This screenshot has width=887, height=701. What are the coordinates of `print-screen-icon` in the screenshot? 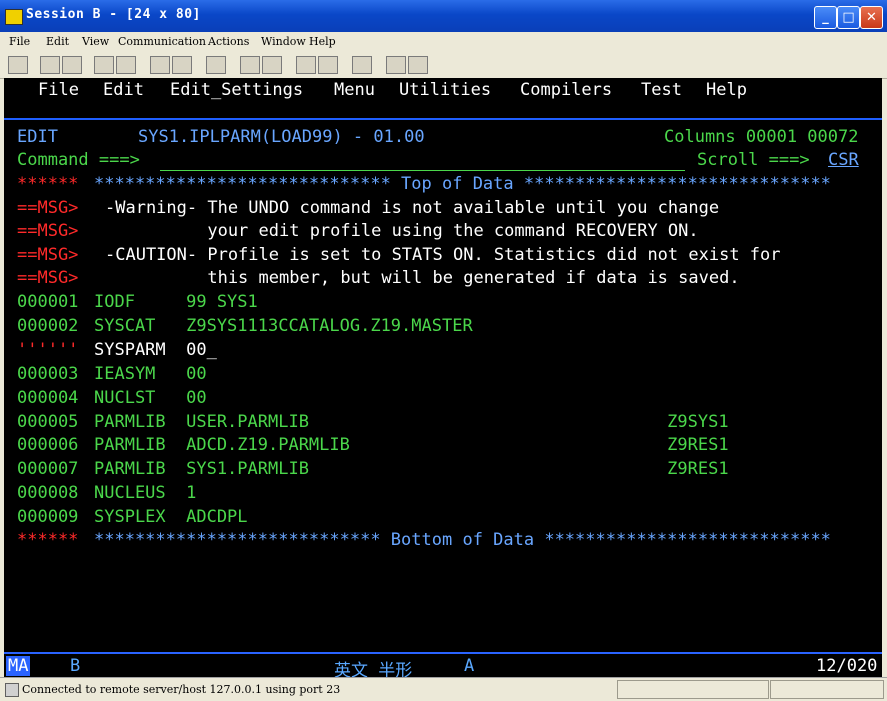 It's located at (18, 65).